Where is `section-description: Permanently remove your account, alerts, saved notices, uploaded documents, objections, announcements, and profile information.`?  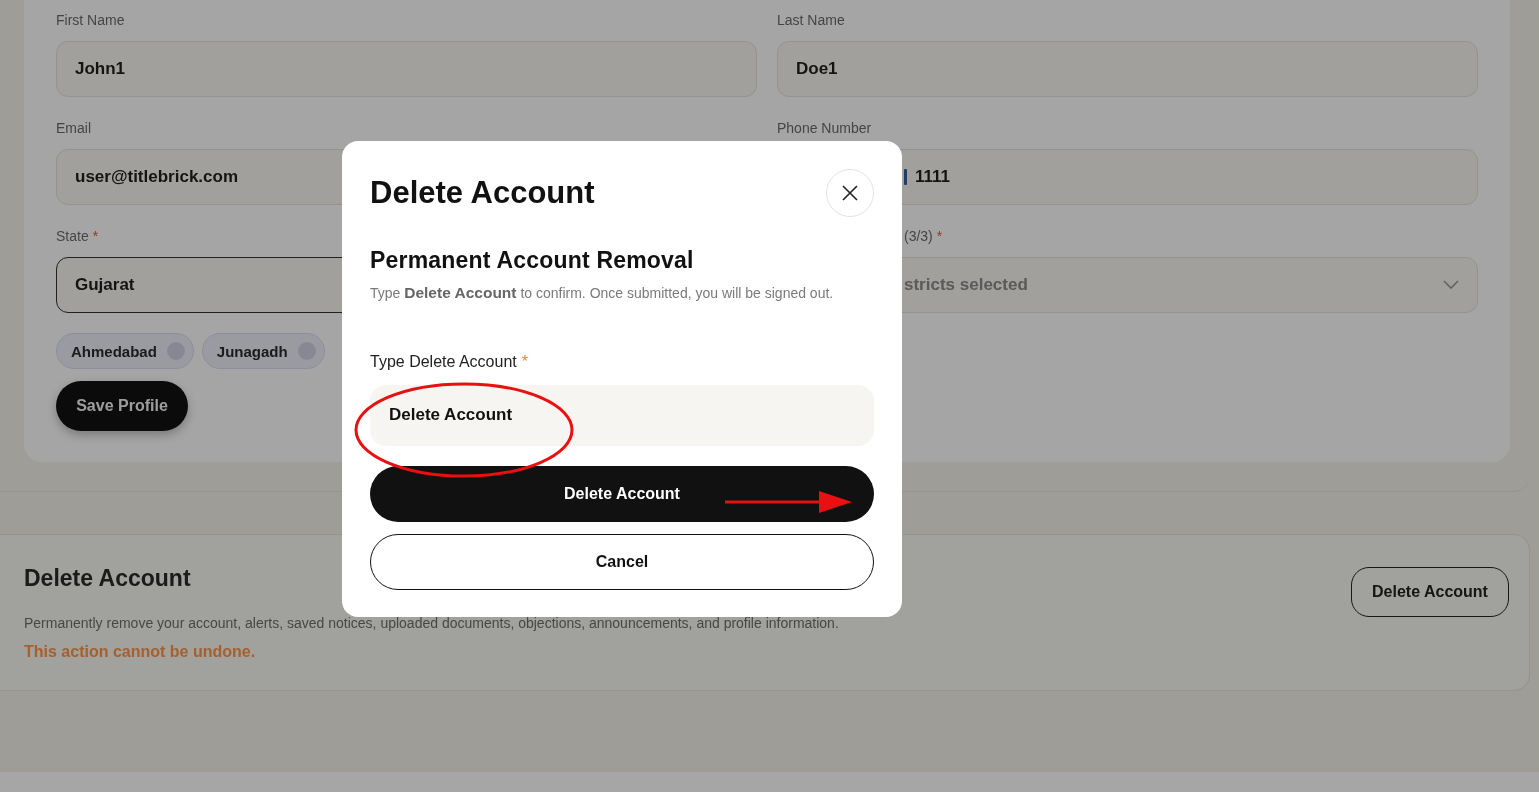
section-description: Permanently remove your account, alerts, saved notices, uploaded documents, objections, announcements, and profile information. is located at coordinates (431, 623).